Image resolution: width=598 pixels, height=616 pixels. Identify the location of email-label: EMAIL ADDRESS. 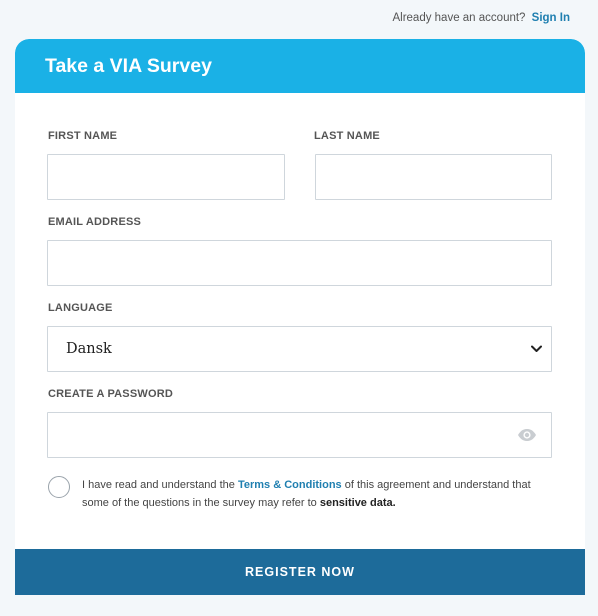
(95, 222).